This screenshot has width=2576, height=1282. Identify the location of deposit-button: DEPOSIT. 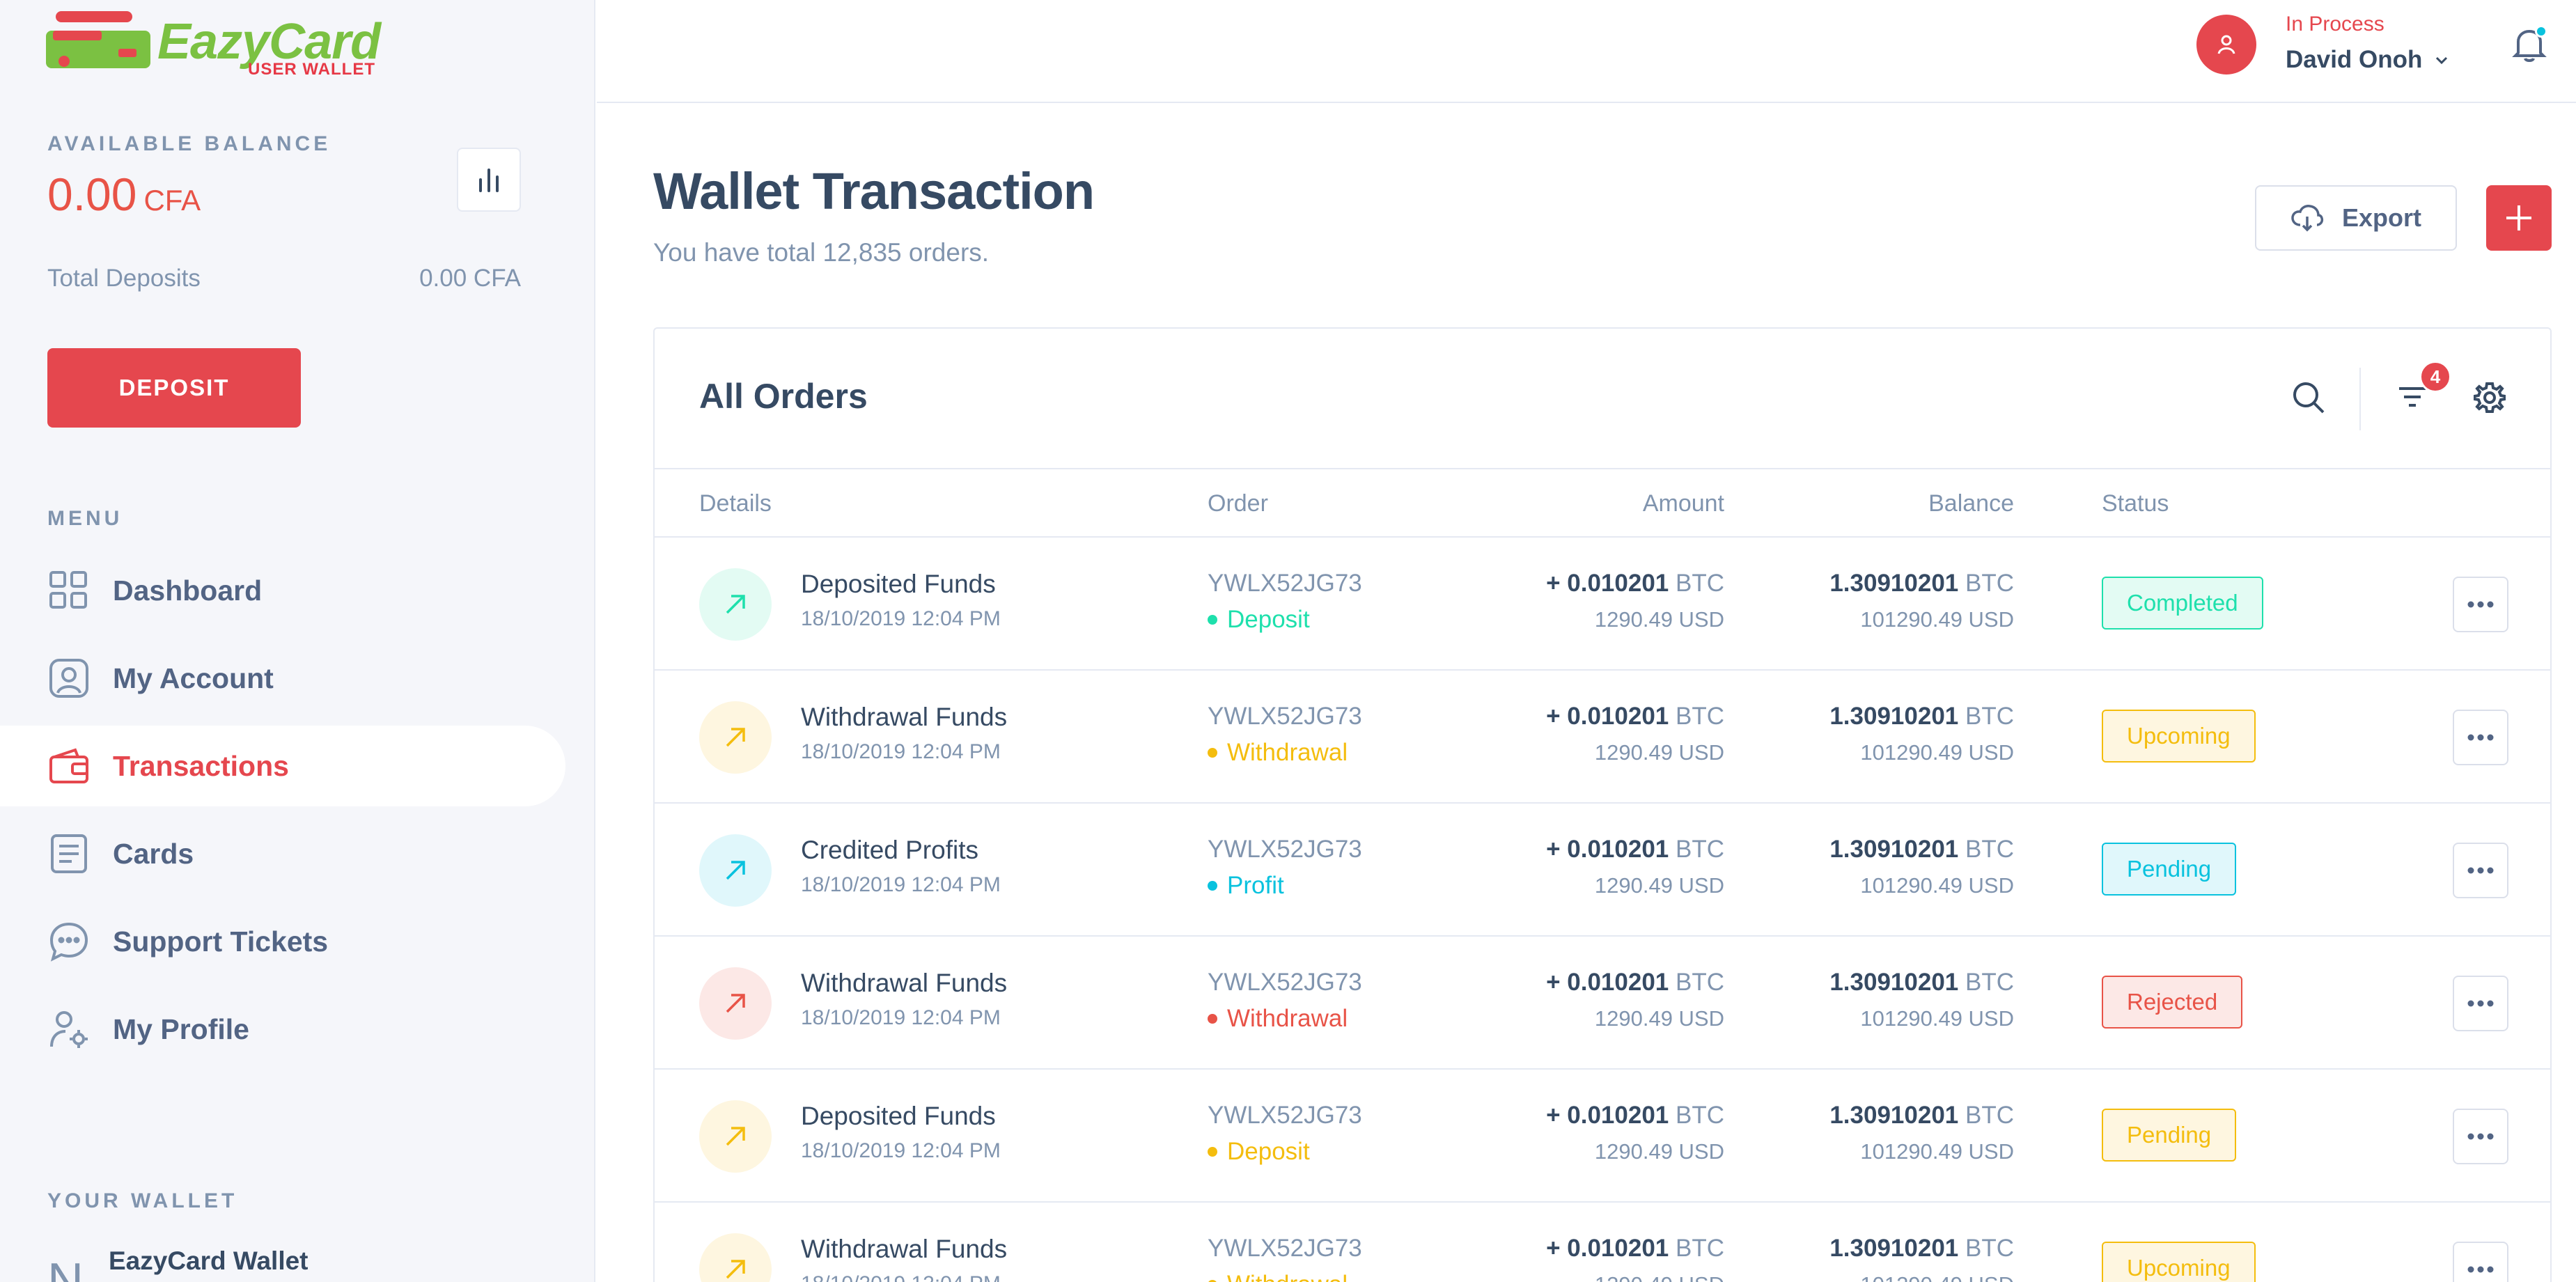
(174, 388).